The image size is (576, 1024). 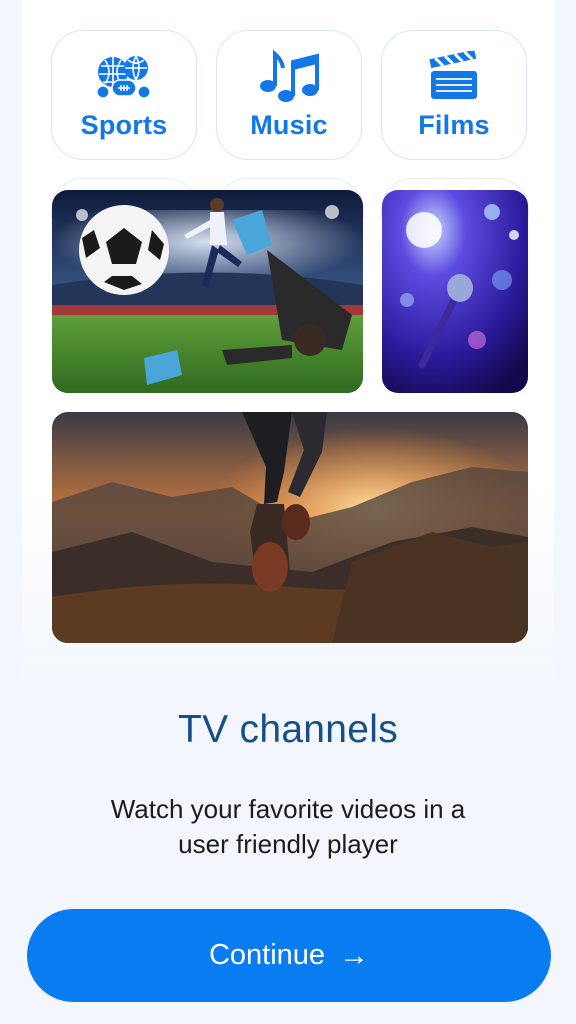 I want to click on continue-button: Continue →, so click(x=289, y=955).